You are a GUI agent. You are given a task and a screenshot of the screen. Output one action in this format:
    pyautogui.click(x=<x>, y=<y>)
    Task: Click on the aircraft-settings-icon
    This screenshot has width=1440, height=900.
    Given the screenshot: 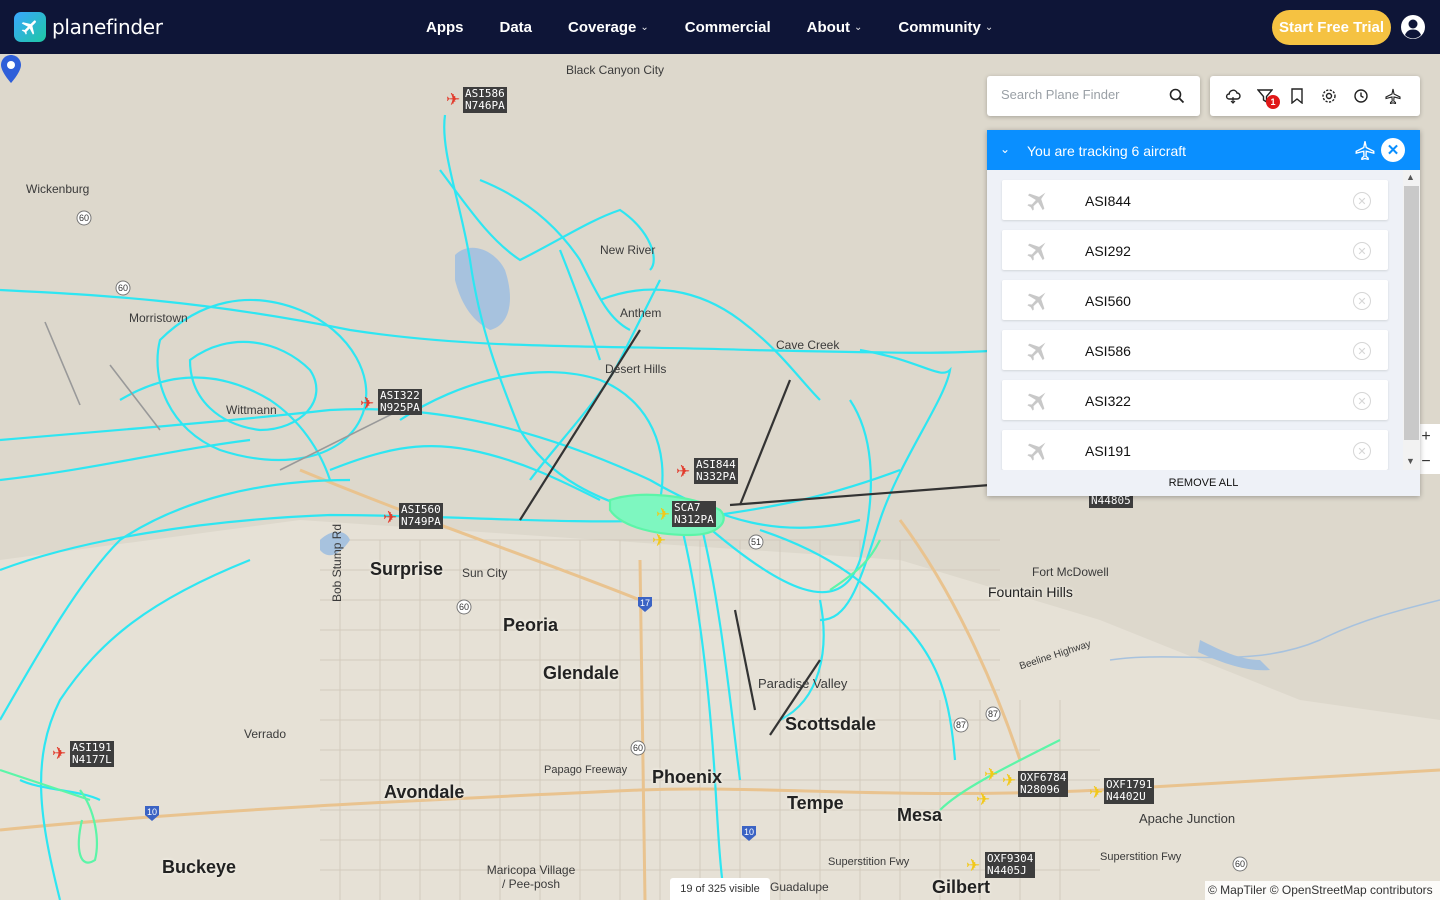 What is the action you would take?
    pyautogui.click(x=1393, y=96)
    